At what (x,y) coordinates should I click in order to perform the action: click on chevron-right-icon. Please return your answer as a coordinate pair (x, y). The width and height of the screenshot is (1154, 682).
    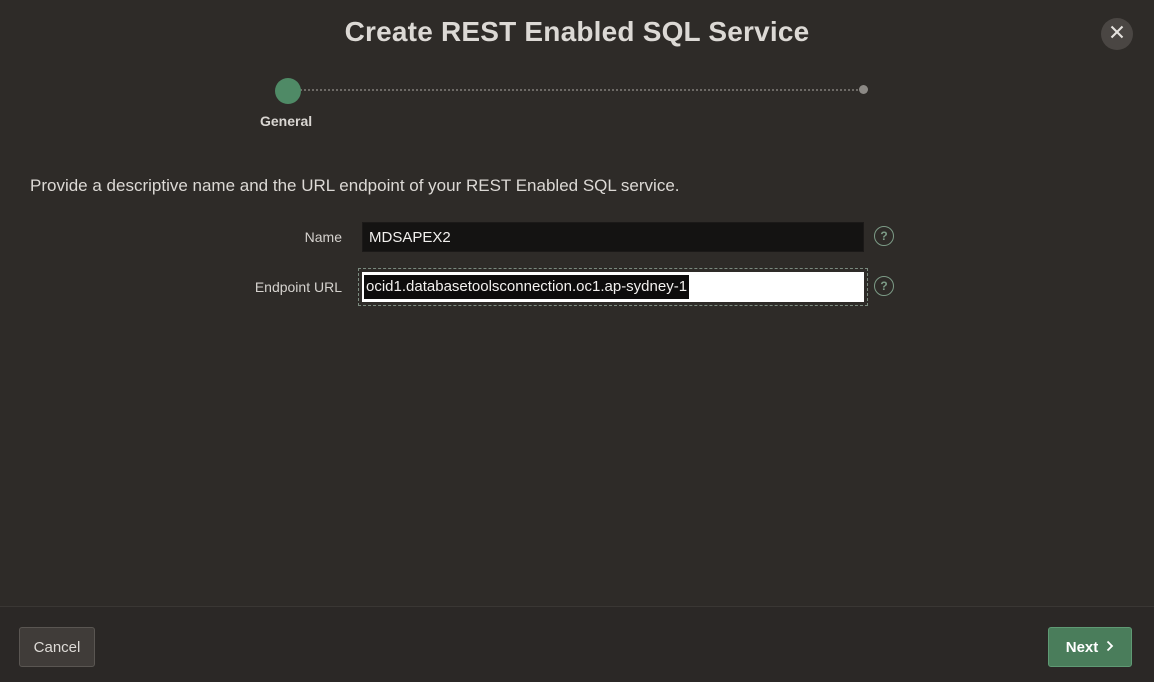
    Looking at the image, I should click on (1110, 647).